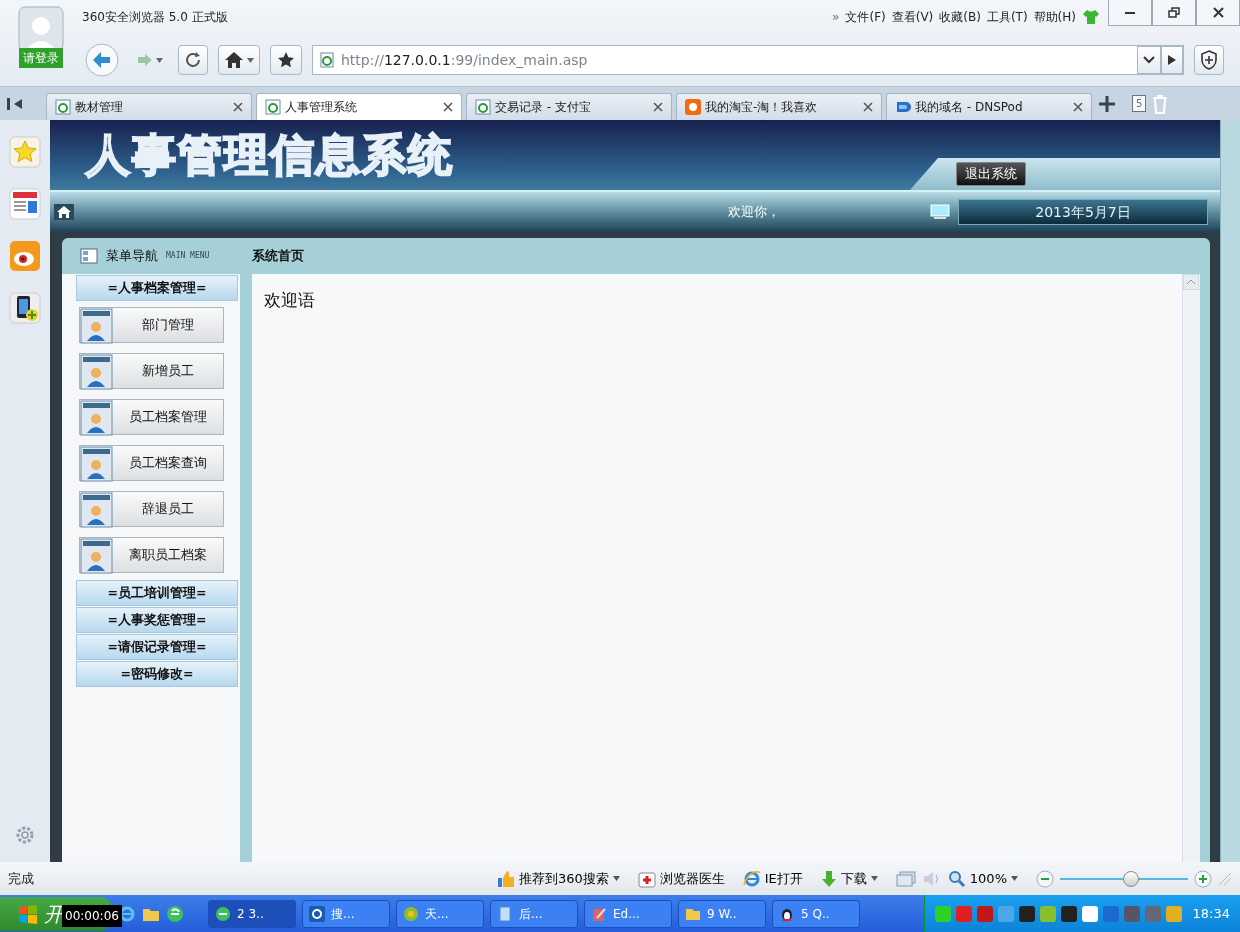 This screenshot has width=1240, height=932. I want to click on date-display: 2013年5月7日, so click(1083, 212).